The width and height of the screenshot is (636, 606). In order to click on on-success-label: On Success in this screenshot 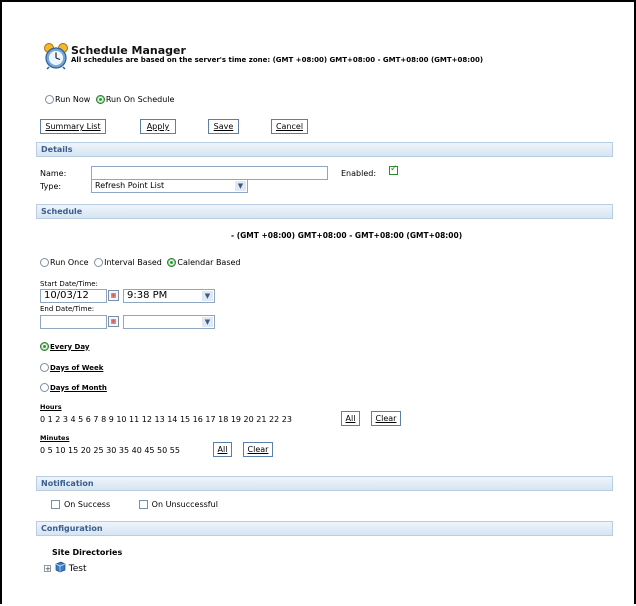, I will do `click(87, 504)`.